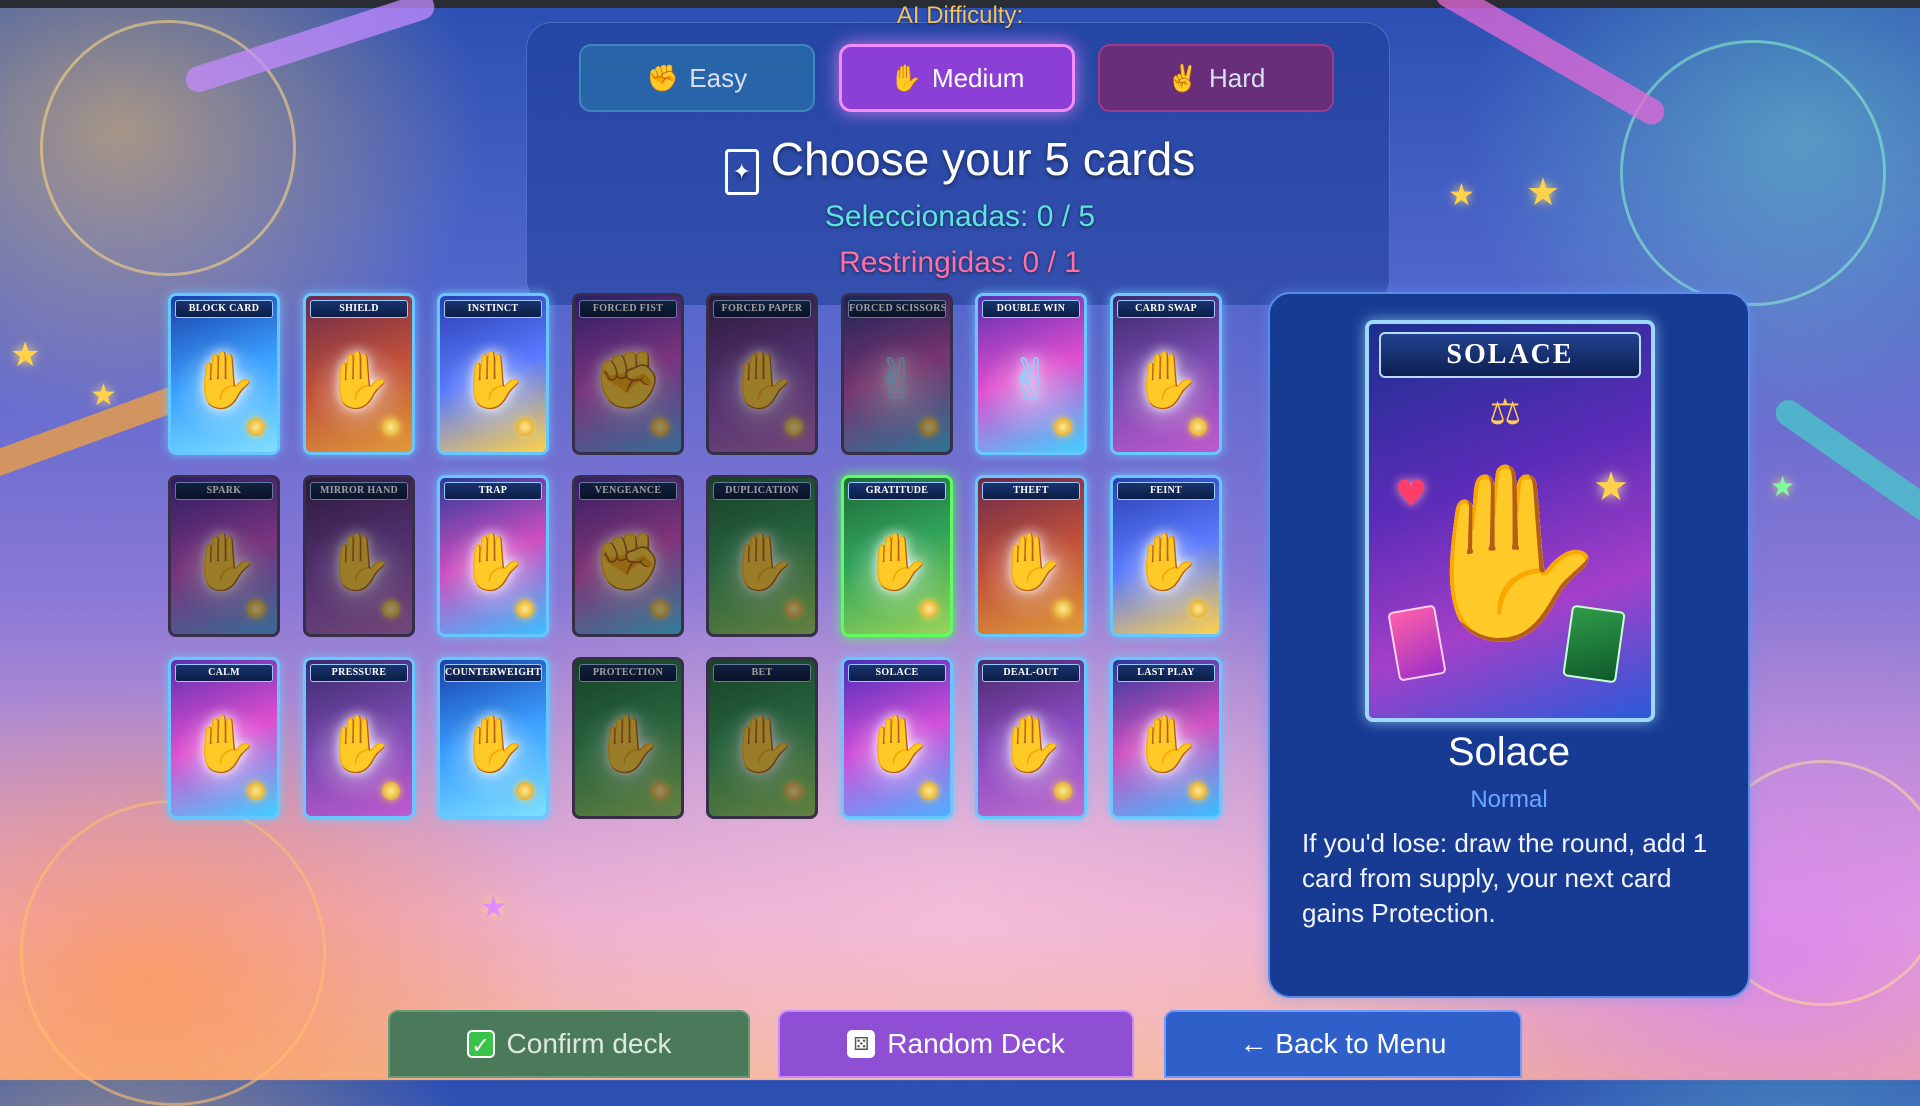 The image size is (1920, 1106). I want to click on background-ribbon, so click(1845, 463).